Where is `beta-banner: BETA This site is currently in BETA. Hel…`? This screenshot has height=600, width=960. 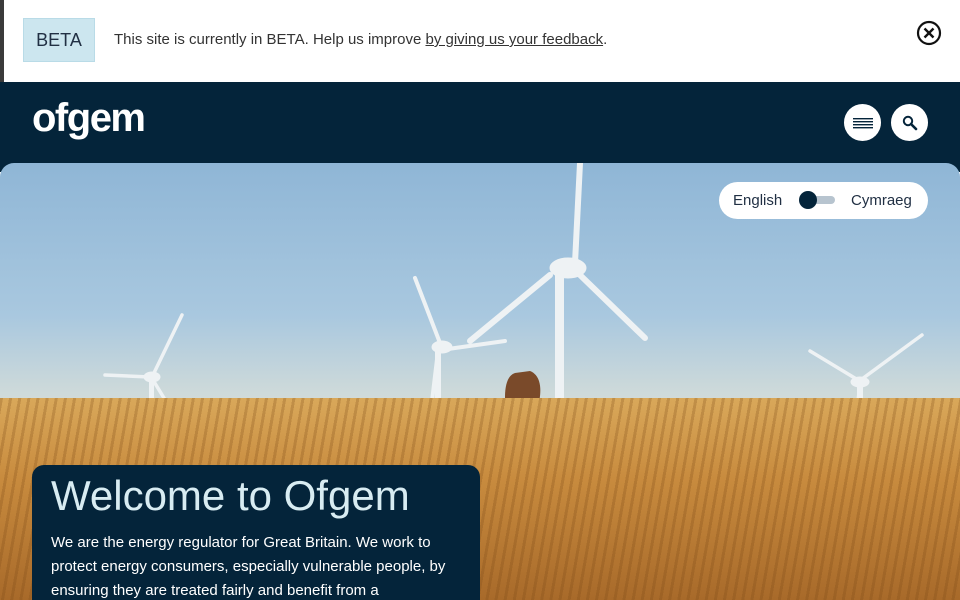 beta-banner: BETA This site is currently in BETA. Hel… is located at coordinates (480, 41).